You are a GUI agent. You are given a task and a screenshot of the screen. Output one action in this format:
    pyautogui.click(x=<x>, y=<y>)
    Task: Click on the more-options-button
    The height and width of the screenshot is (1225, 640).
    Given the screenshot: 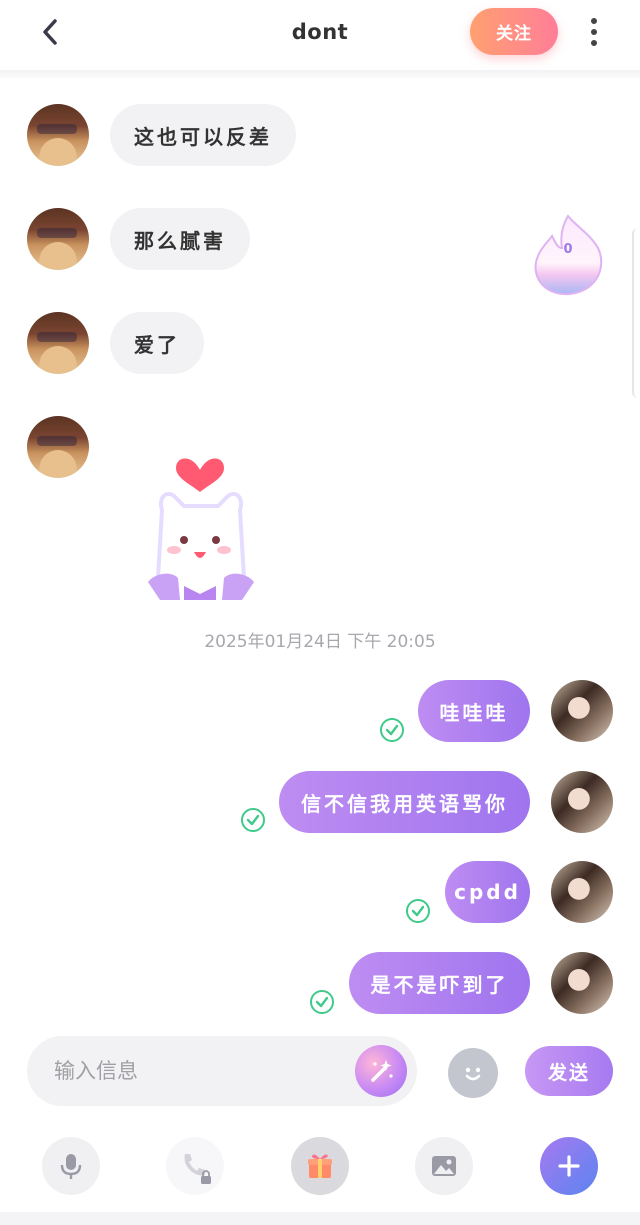 What is the action you would take?
    pyautogui.click(x=594, y=32)
    